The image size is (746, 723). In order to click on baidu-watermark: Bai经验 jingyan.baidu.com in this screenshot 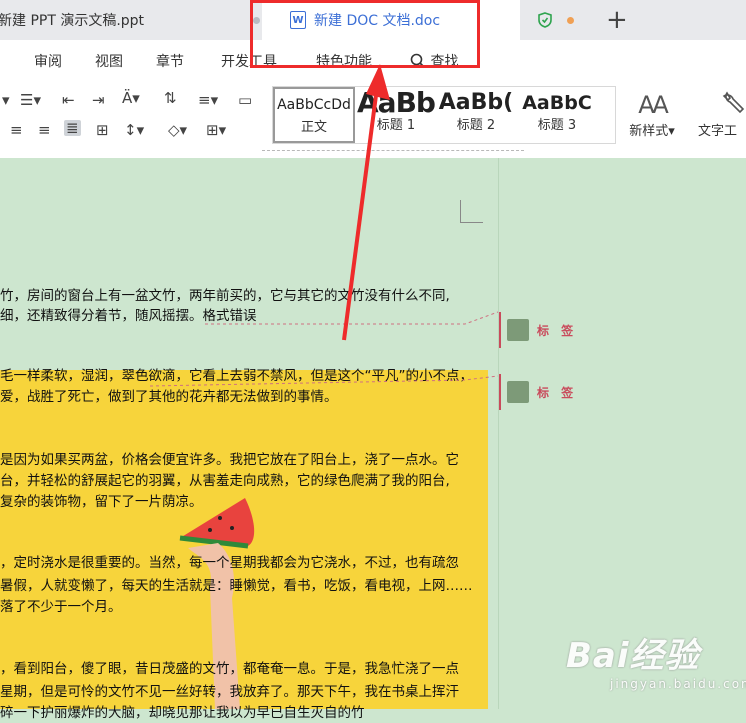, I will do `click(656, 659)`.